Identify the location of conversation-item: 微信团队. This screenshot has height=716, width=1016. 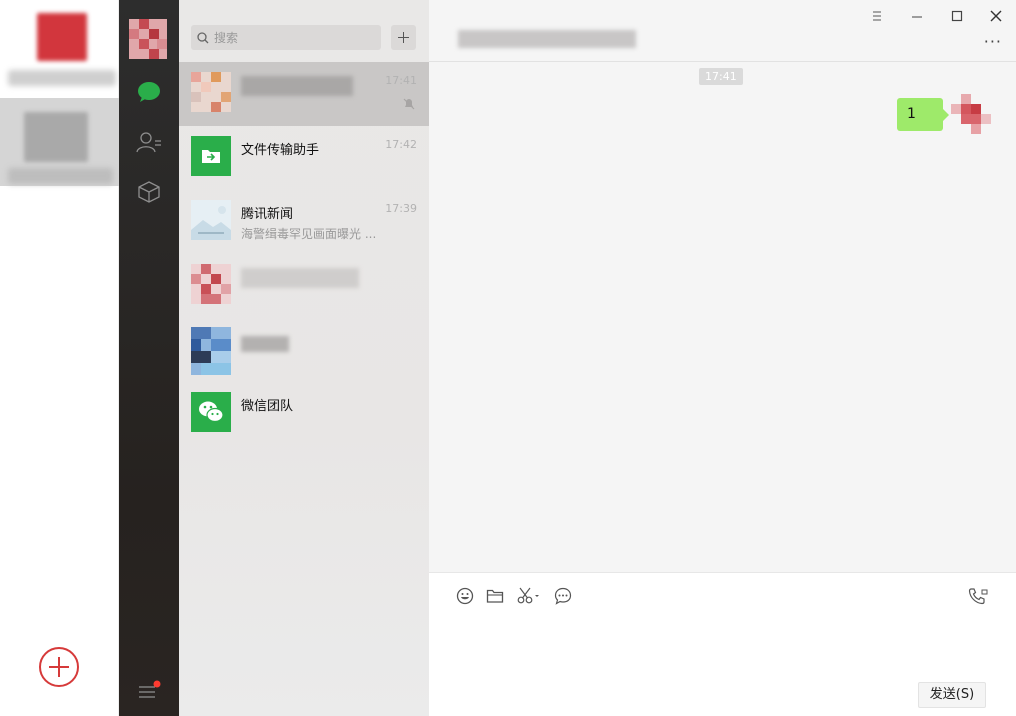
(304, 414).